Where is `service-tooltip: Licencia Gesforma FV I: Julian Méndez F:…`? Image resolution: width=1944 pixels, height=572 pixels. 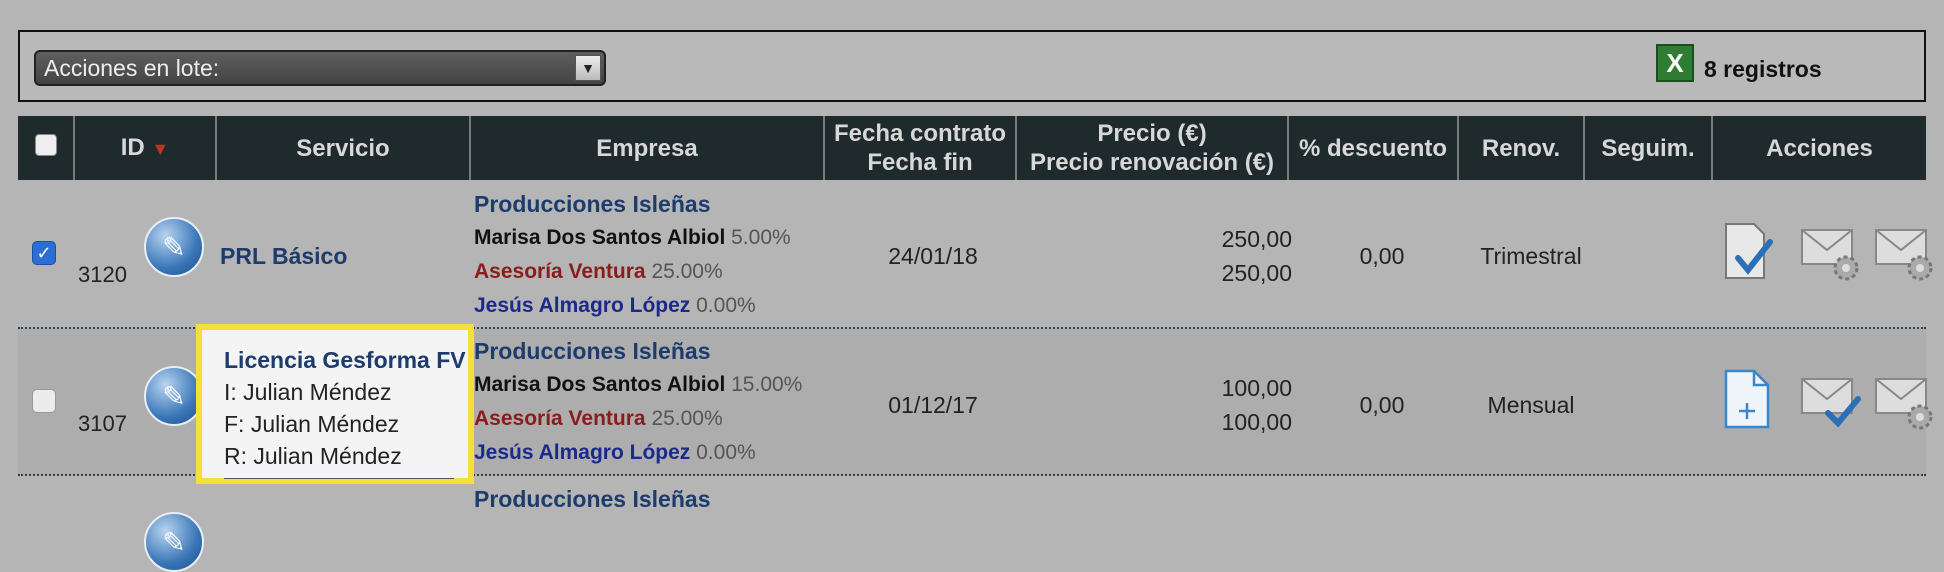
service-tooltip: Licencia Gesforma FV I: Julian Méndez F:… is located at coordinates (335, 404).